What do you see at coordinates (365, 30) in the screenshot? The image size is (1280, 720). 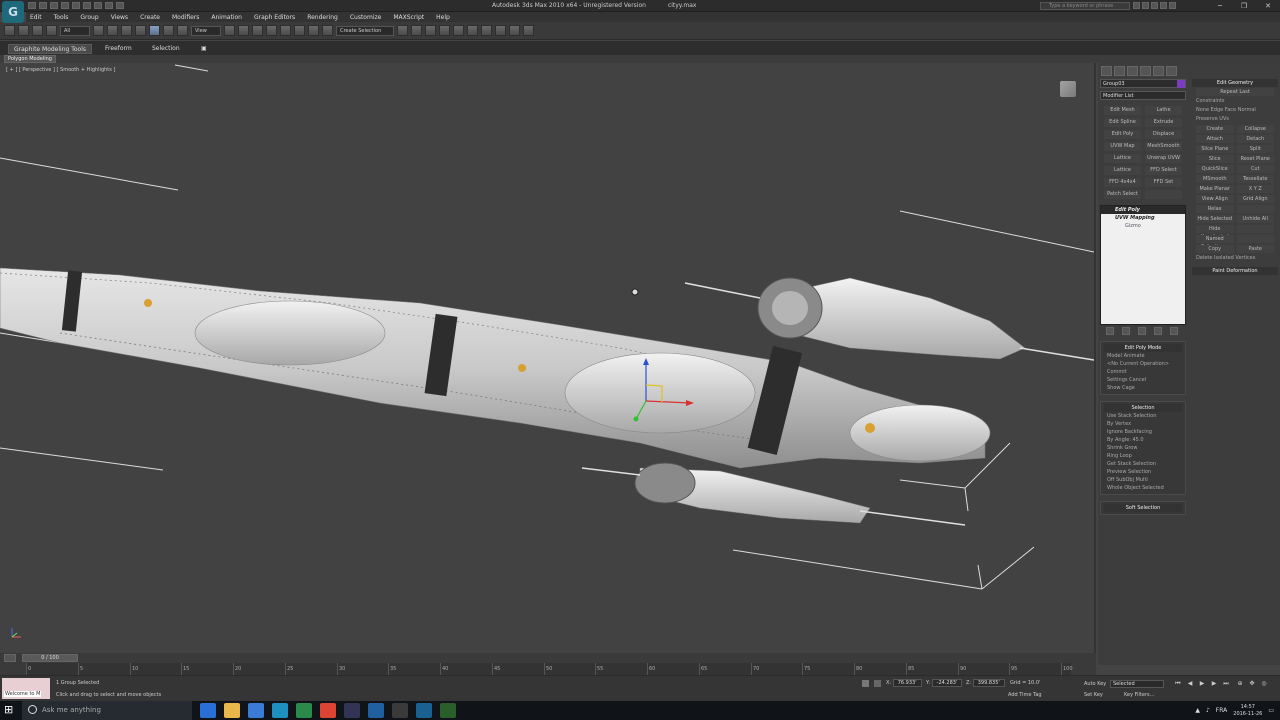 I see `named-selection-dropdown: Create Selection` at bounding box center [365, 30].